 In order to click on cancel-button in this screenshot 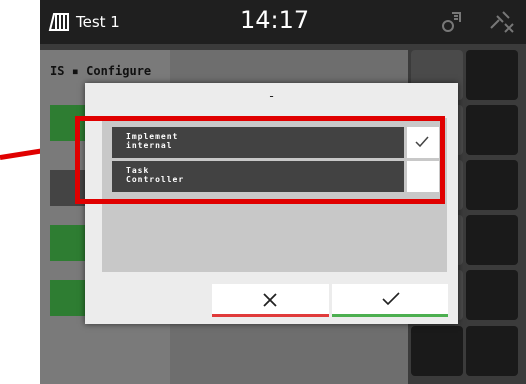, I will do `click(270, 300)`.